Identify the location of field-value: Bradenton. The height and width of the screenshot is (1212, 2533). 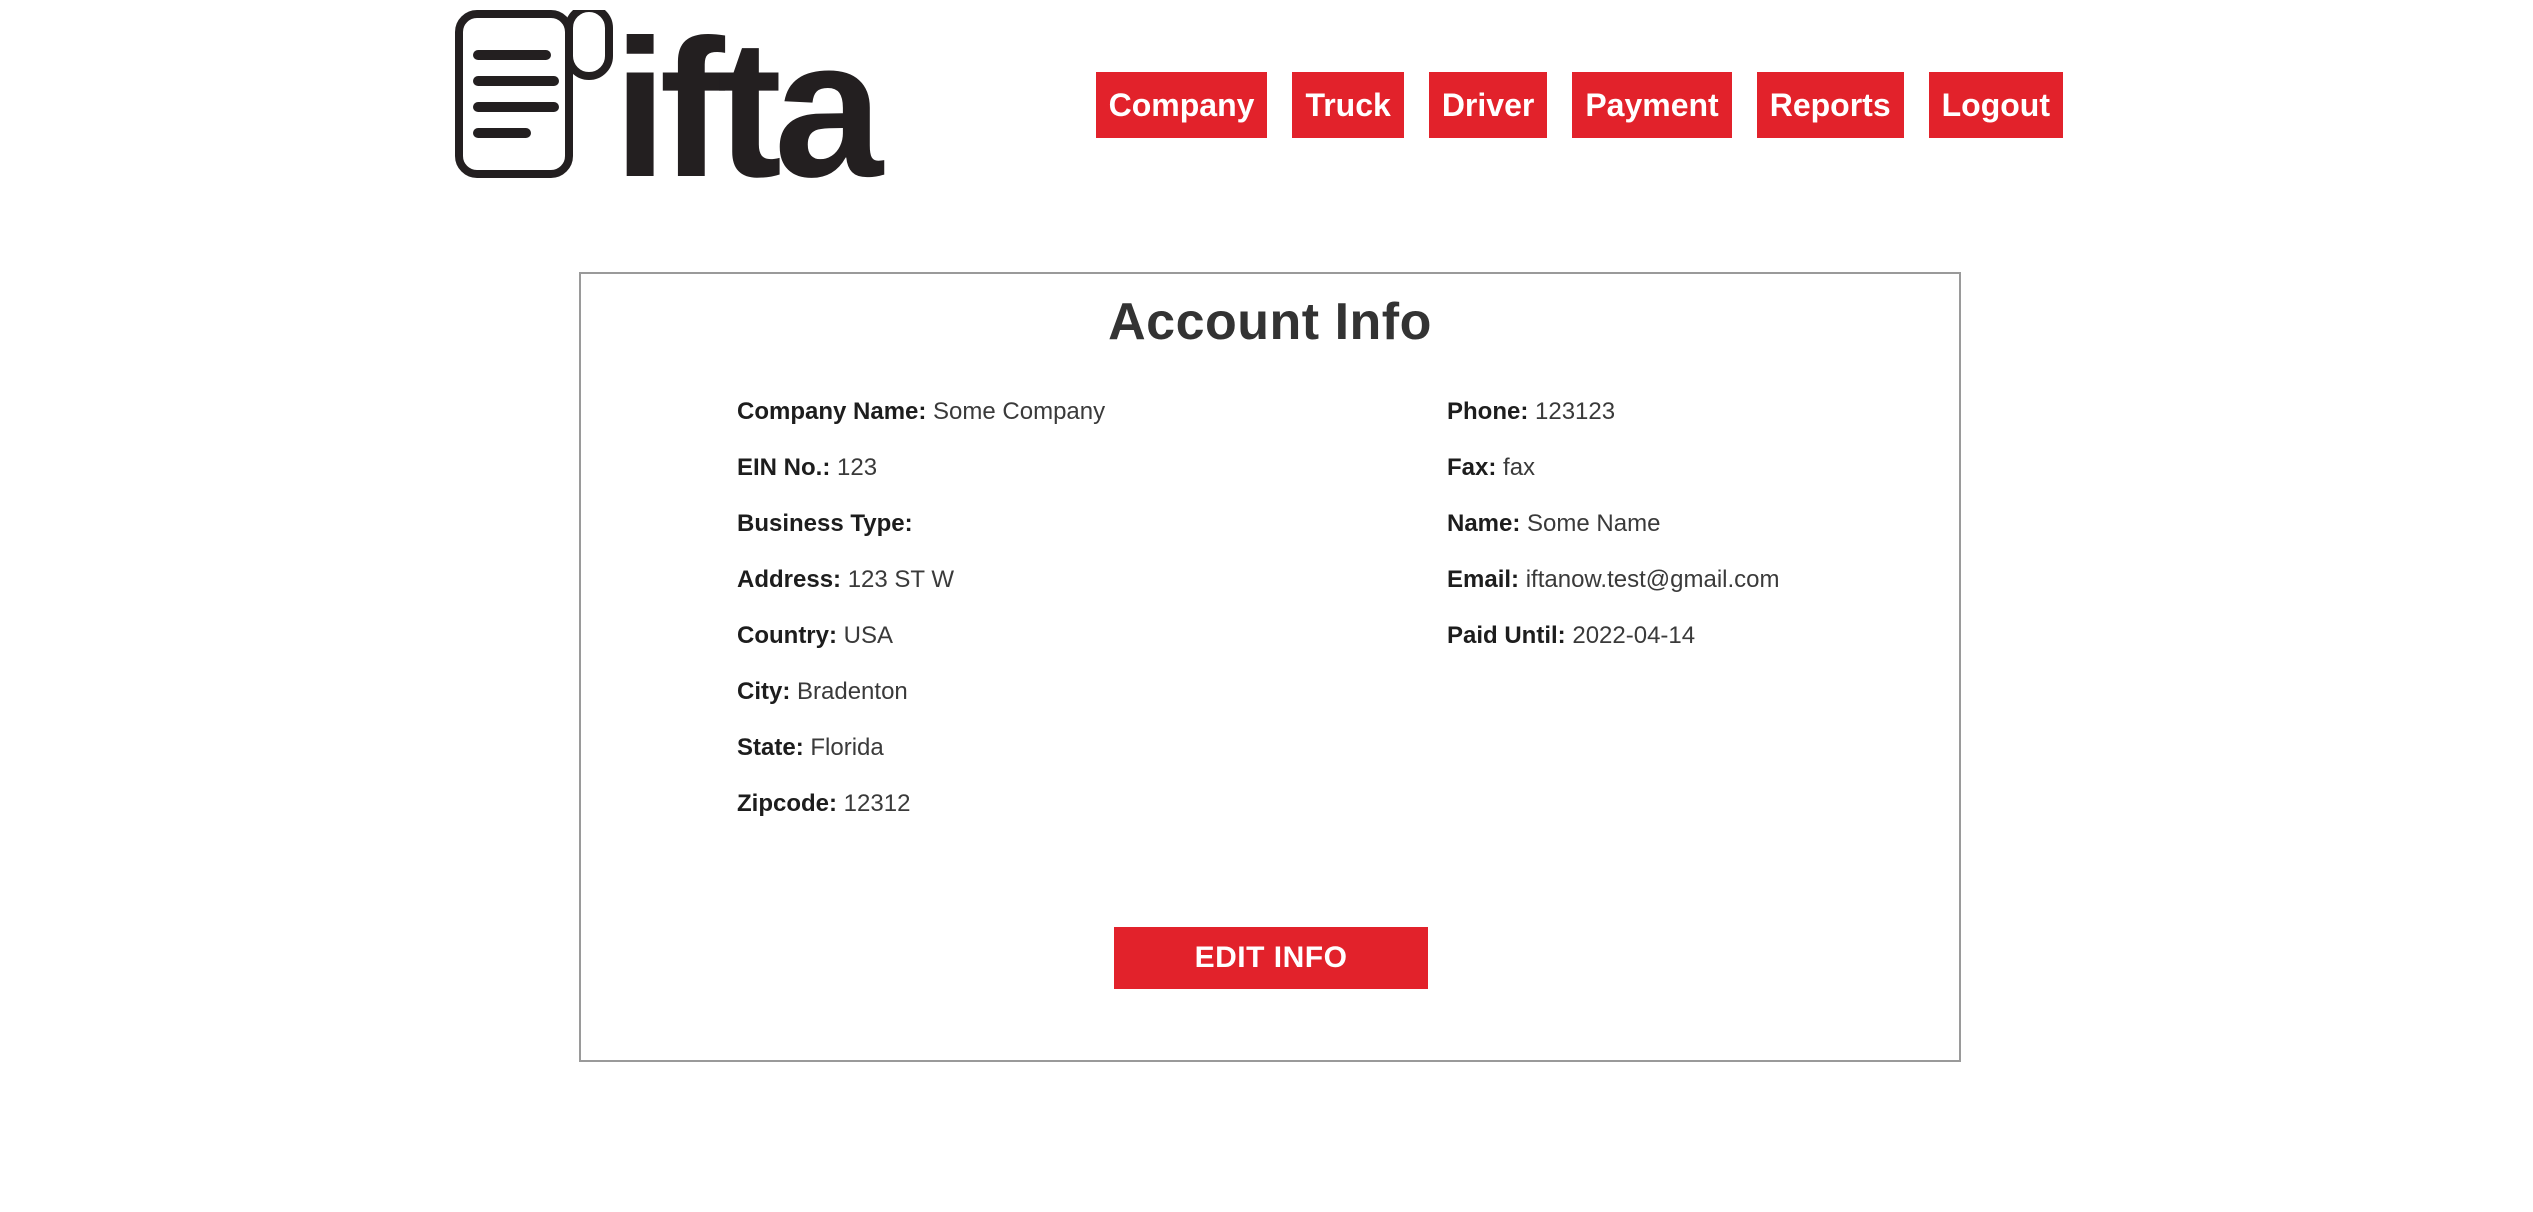
(852, 691).